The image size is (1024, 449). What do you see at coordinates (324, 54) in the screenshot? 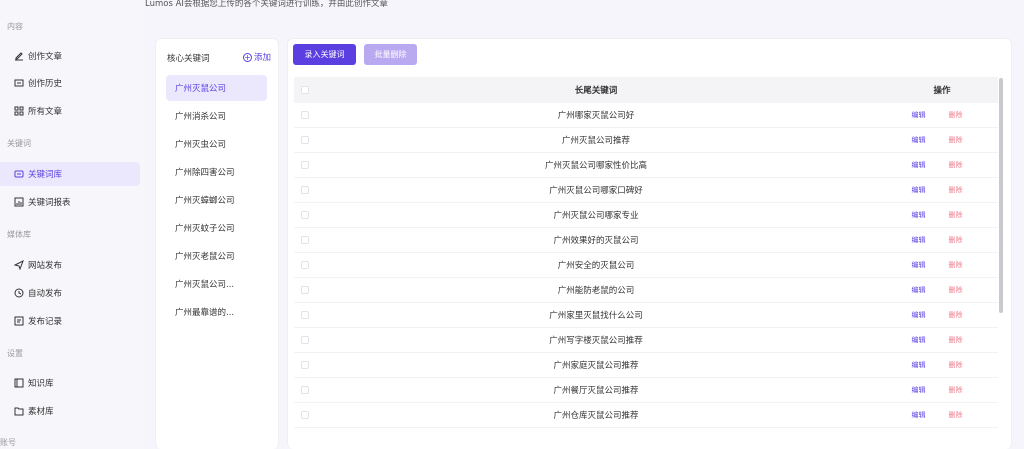
I see `enter-keyword-button: 录入关键词` at bounding box center [324, 54].